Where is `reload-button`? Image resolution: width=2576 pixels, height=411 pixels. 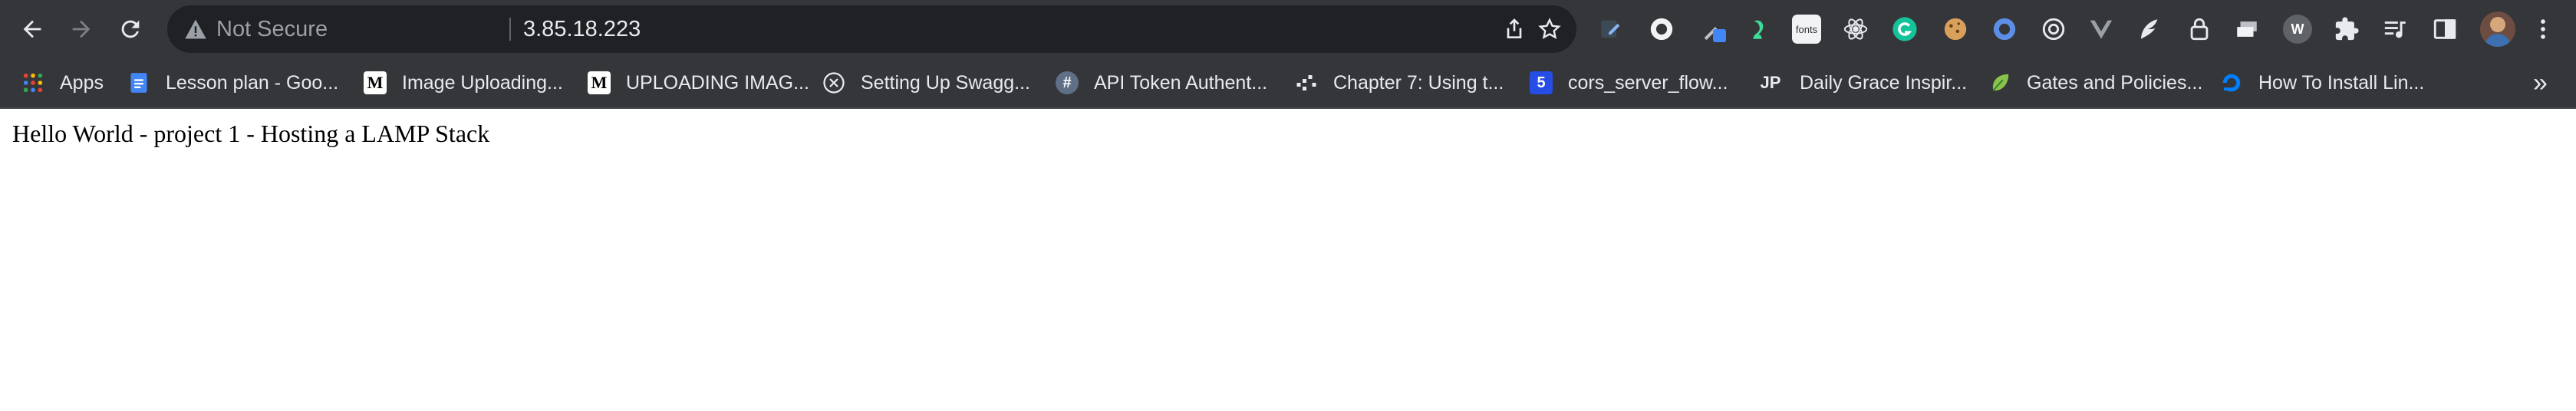 reload-button is located at coordinates (130, 29).